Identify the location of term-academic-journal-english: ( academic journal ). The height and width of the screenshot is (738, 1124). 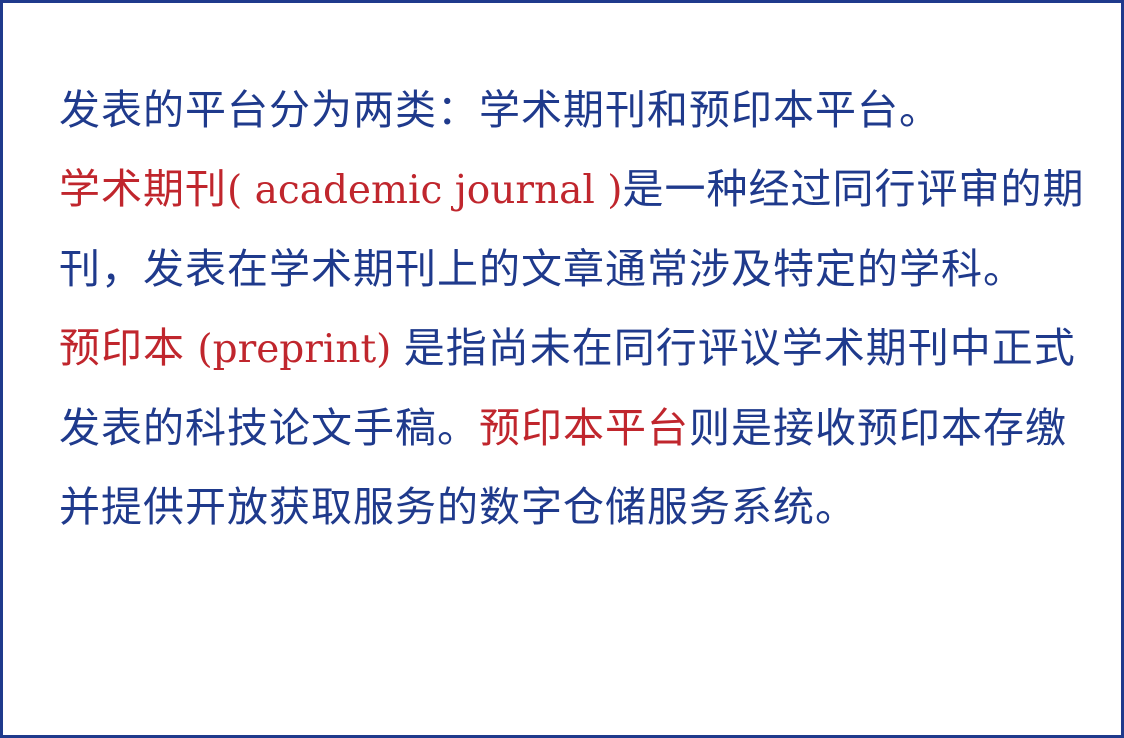
(425, 190).